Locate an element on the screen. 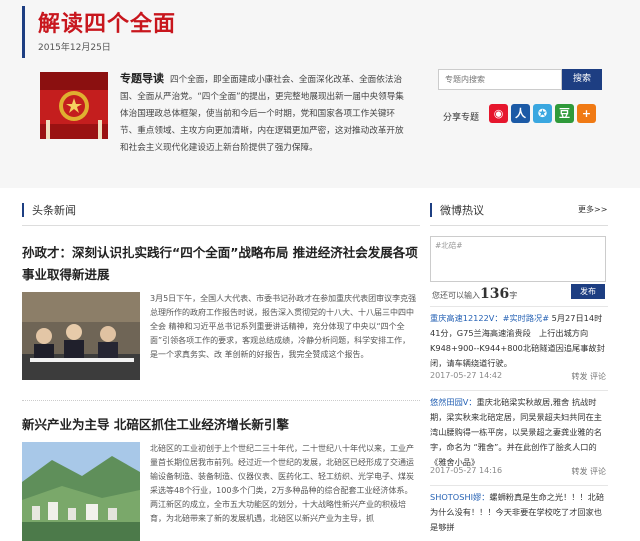 The height and width of the screenshot is (541, 640). douban-icon: 豆 is located at coordinates (564, 113).